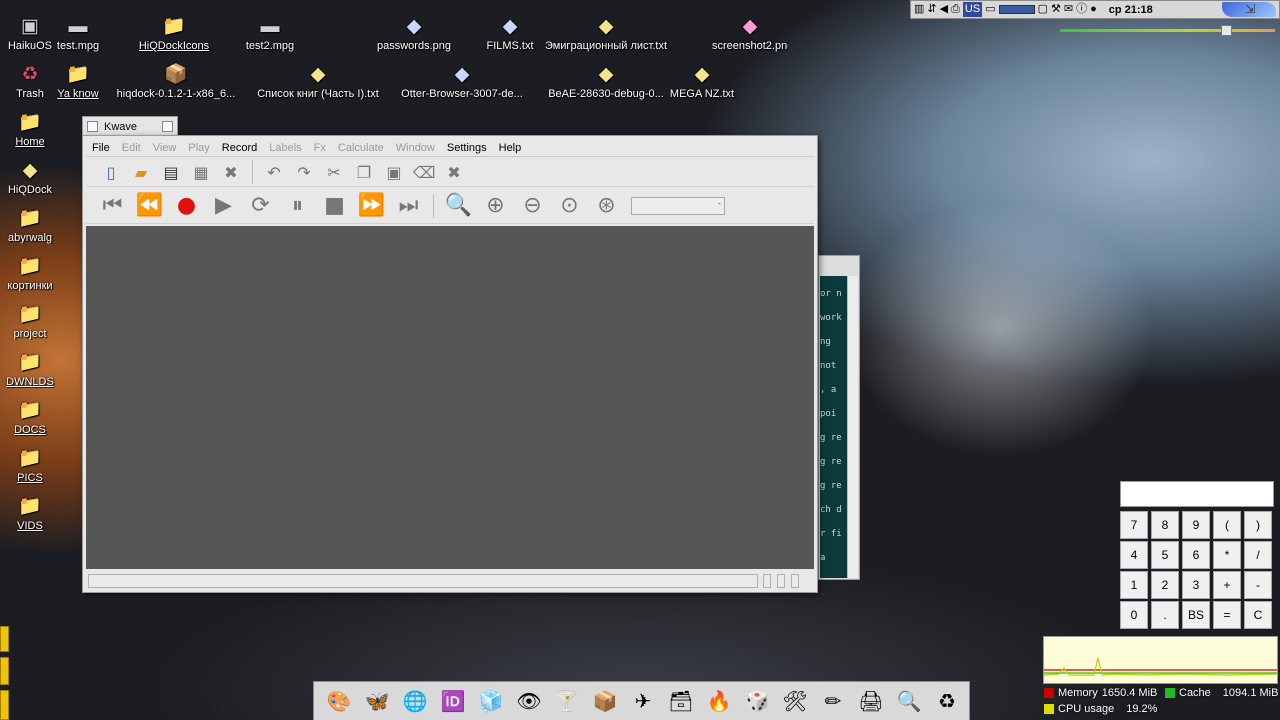 The image size is (1280, 720). Describe the element at coordinates (231, 172) in the screenshot. I see `close-file-icon: ✖` at that location.